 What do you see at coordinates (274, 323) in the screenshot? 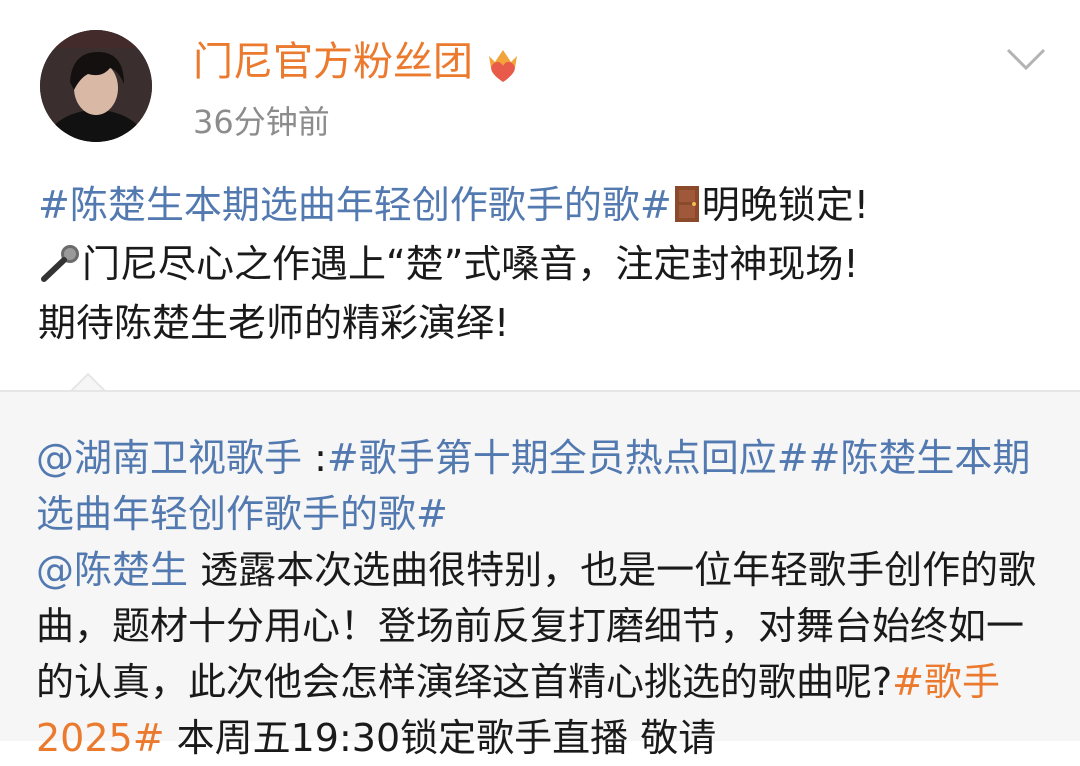
I see `post-line-3: 期待陈楚生老师的精彩演绎!` at bounding box center [274, 323].